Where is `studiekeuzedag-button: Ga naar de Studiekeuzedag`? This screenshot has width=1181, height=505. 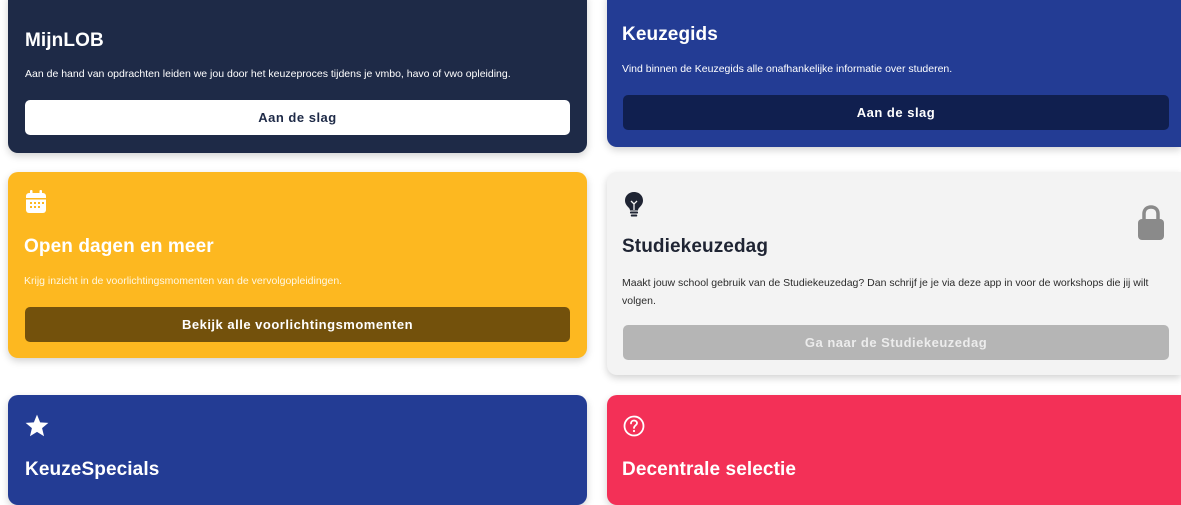 studiekeuzedag-button: Ga naar de Studiekeuzedag is located at coordinates (896, 342).